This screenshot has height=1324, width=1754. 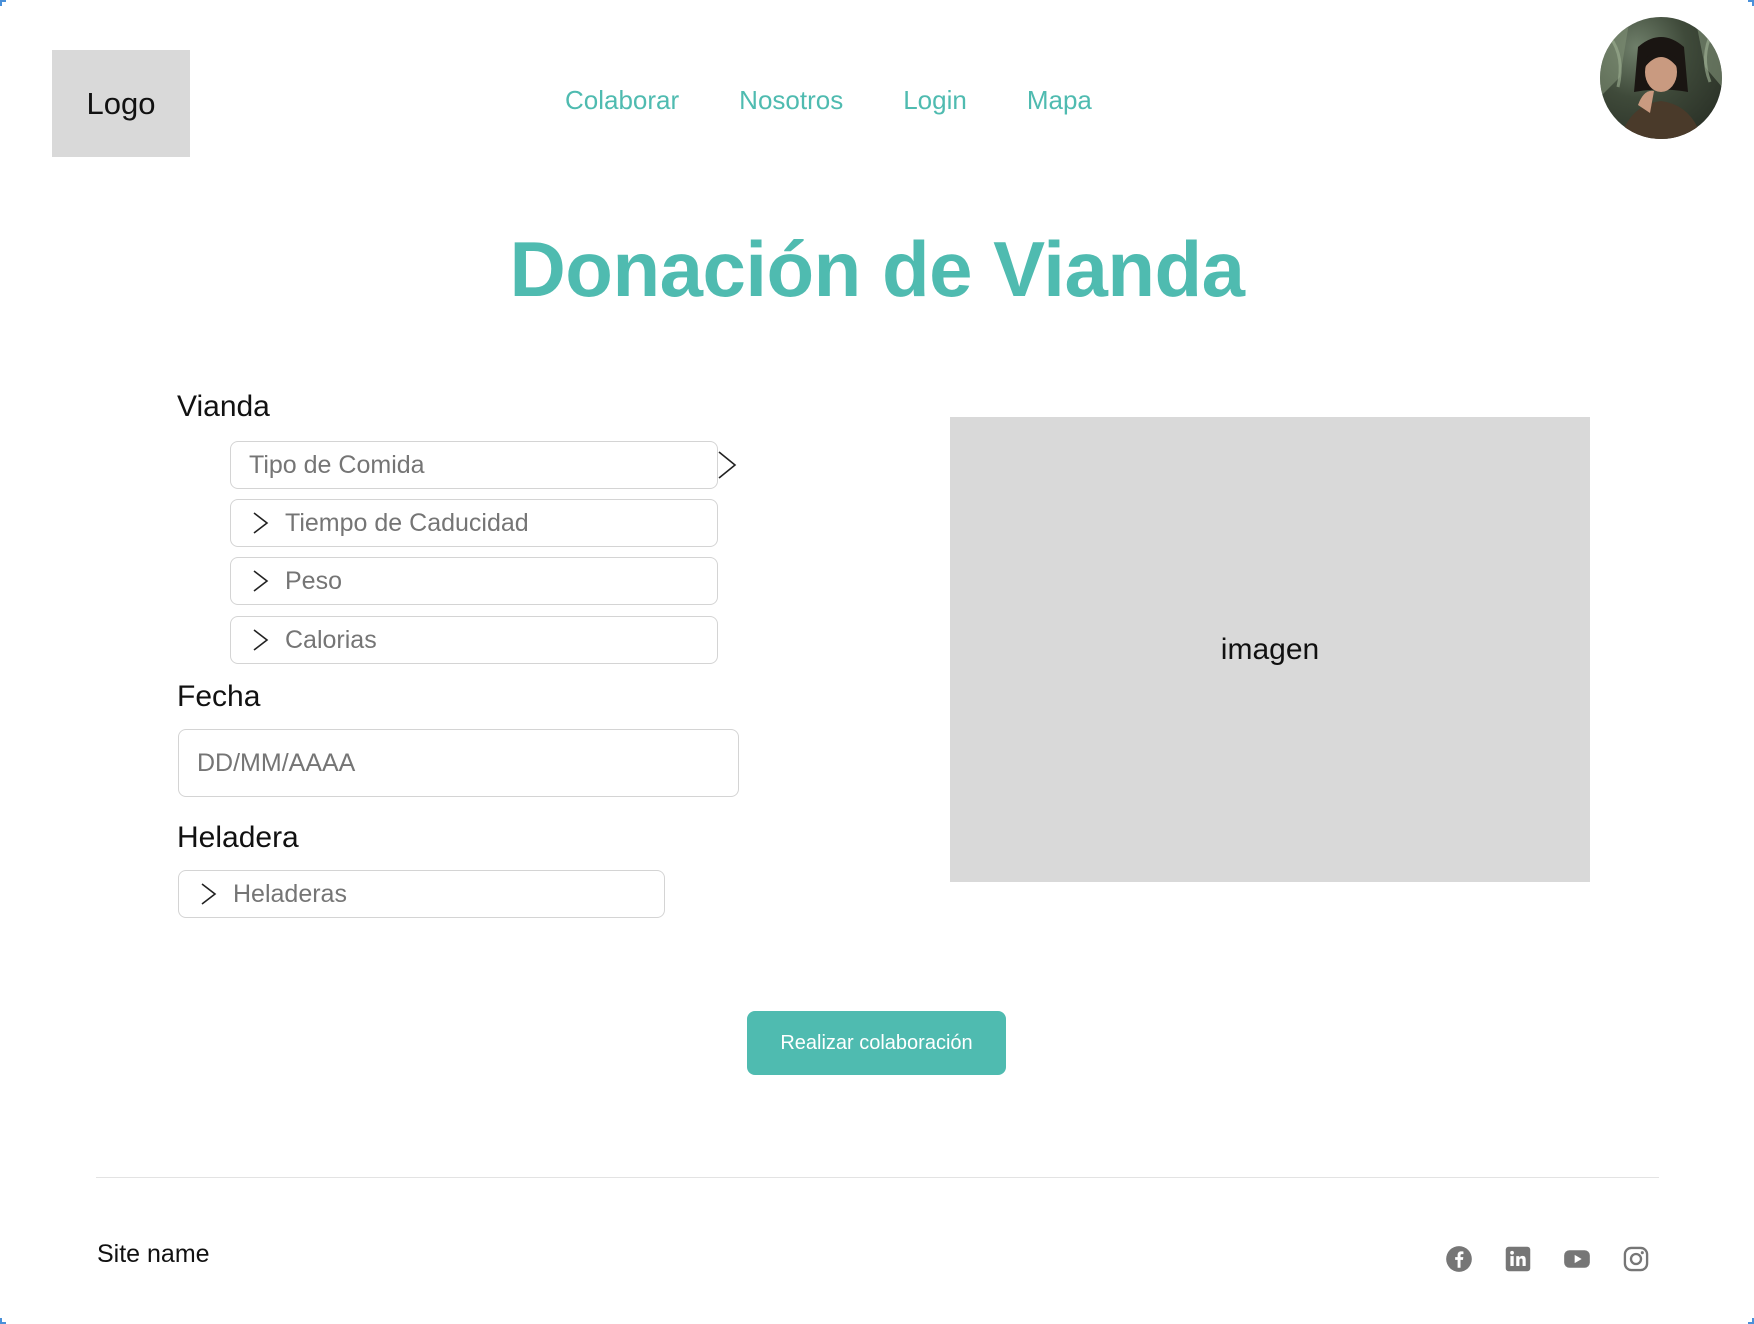 I want to click on field-label: Heladeras, so click(x=290, y=893).